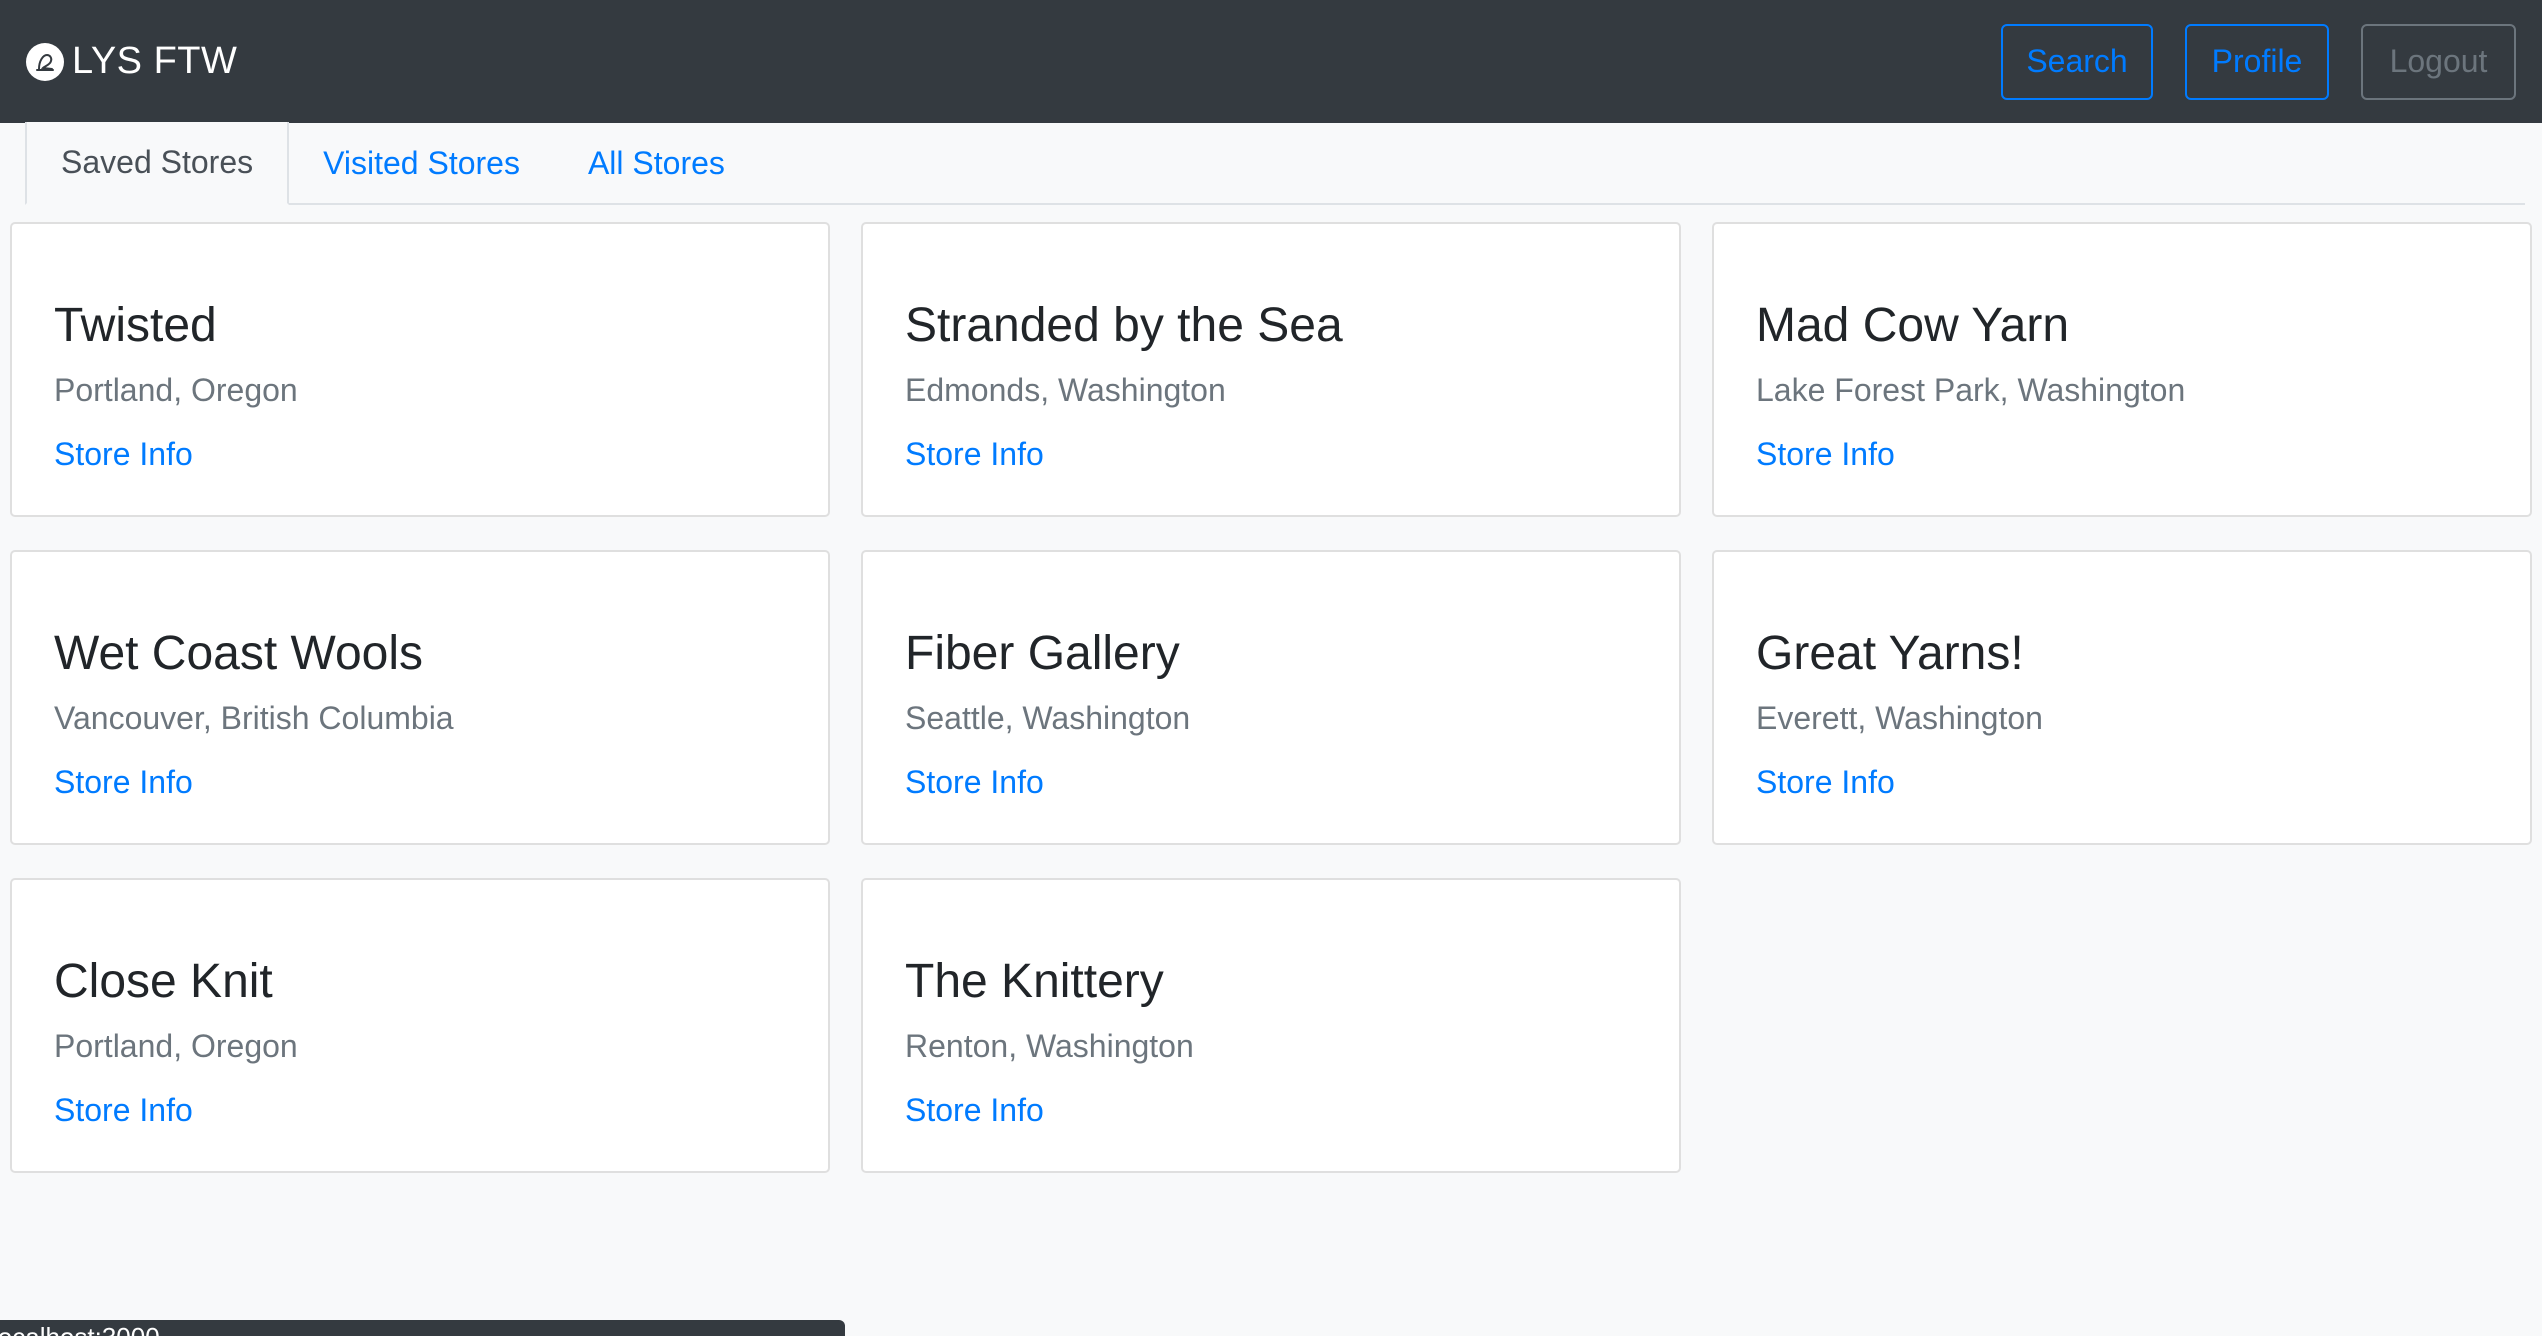 The height and width of the screenshot is (1336, 2542). Describe the element at coordinates (239, 653) in the screenshot. I see `store-name: Wet Coast Wools` at that location.